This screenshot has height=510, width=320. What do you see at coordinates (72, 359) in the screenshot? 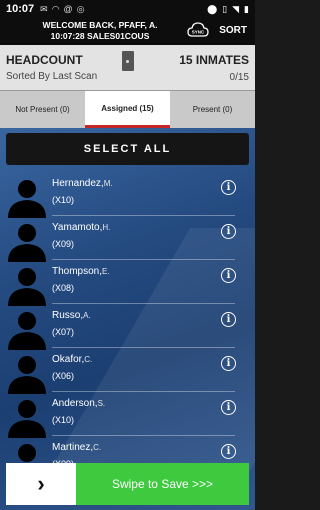
I see `inmate-name: Okafor,C.` at bounding box center [72, 359].